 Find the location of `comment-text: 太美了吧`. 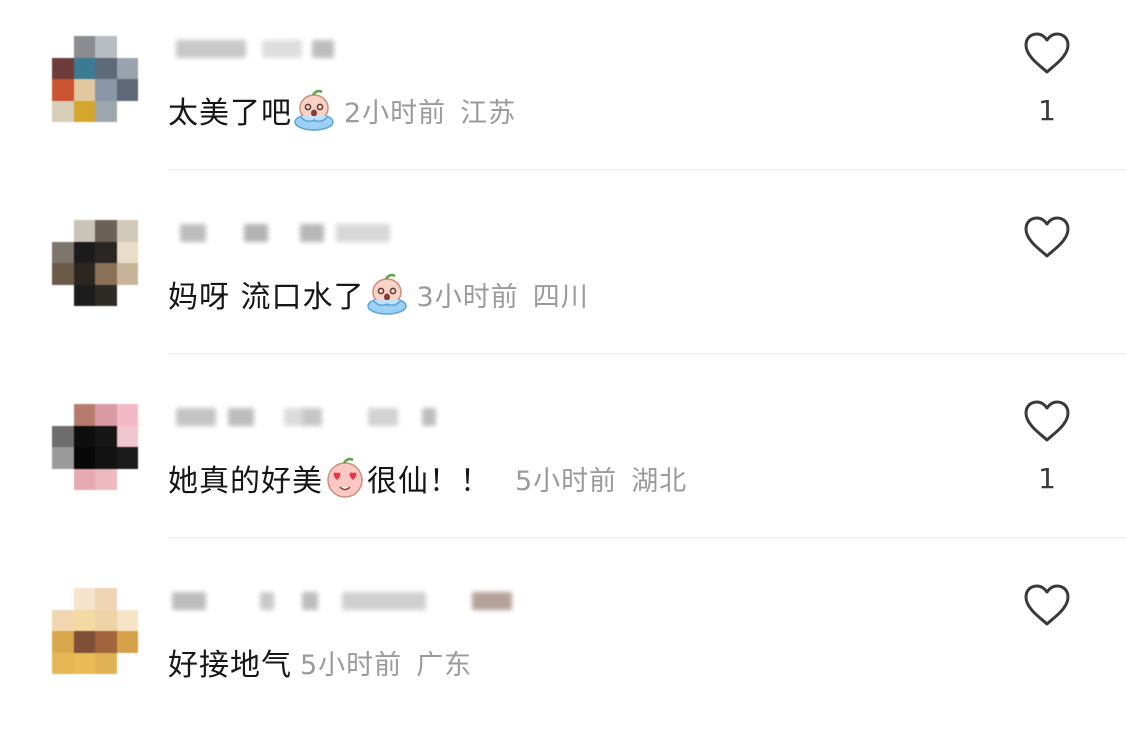

comment-text: 太美了吧 is located at coordinates (230, 113).